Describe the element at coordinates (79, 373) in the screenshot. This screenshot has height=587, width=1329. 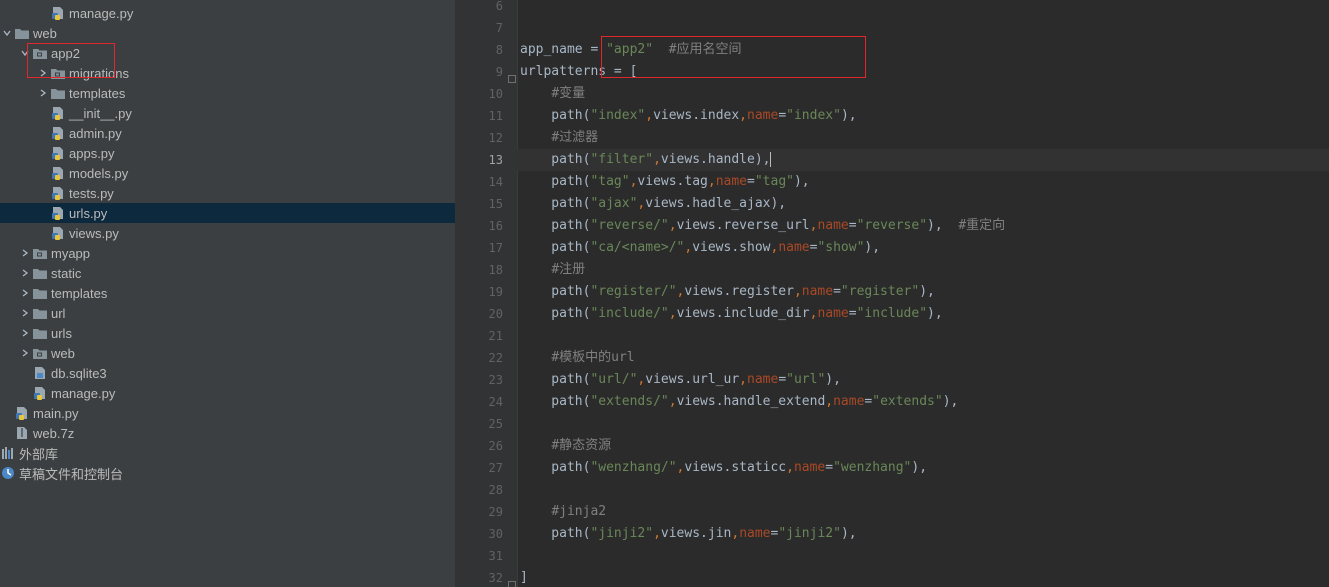
I see `tree-item-label: db.sqlite3` at that location.